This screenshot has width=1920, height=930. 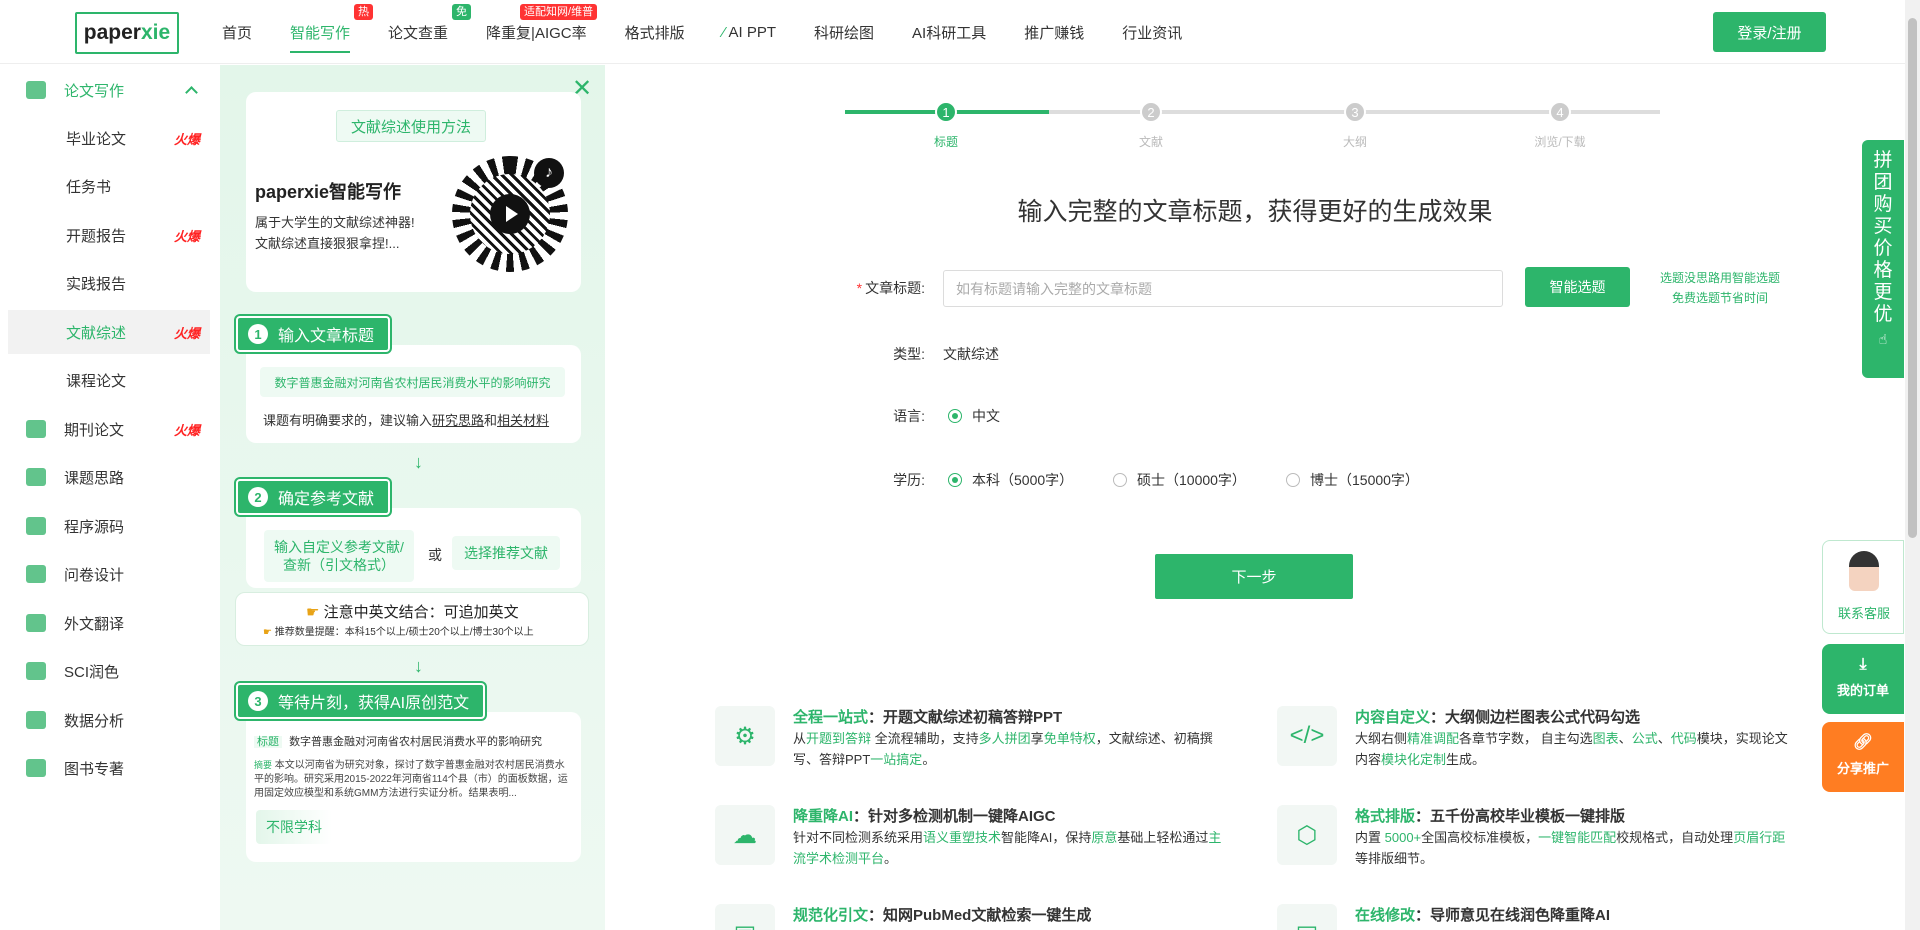 I want to click on feature-desc-text: 校规格式，自动处理, so click(x=1675, y=837).